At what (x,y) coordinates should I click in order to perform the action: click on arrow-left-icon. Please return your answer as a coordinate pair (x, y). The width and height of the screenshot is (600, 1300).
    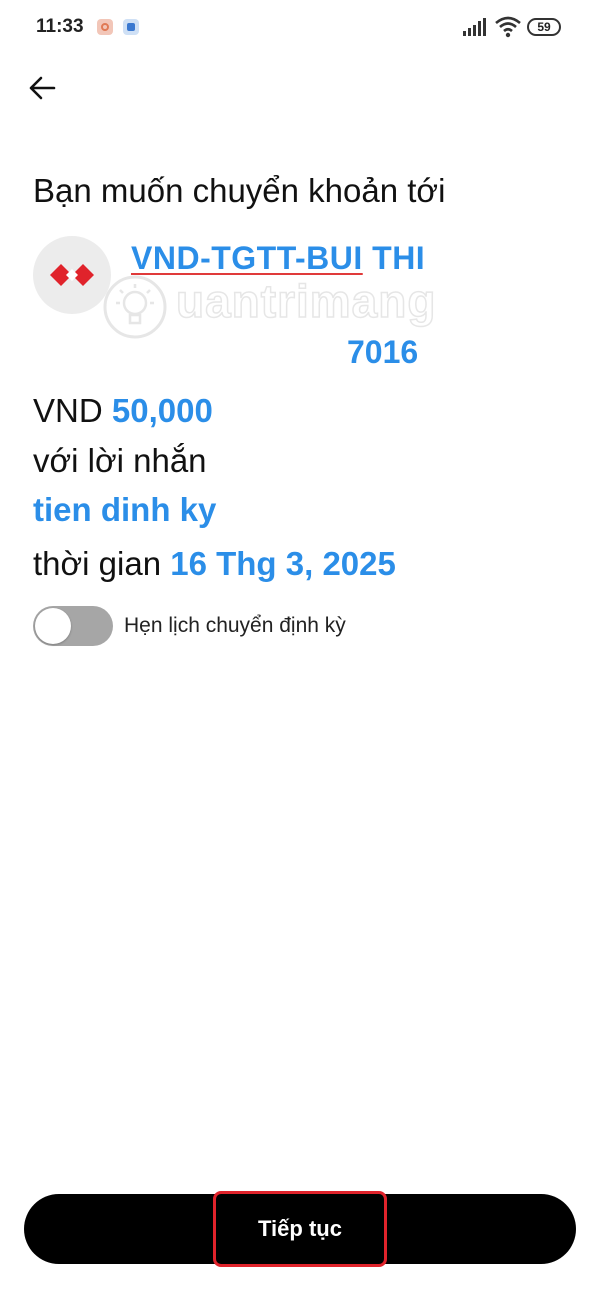
    Looking at the image, I should click on (42, 88).